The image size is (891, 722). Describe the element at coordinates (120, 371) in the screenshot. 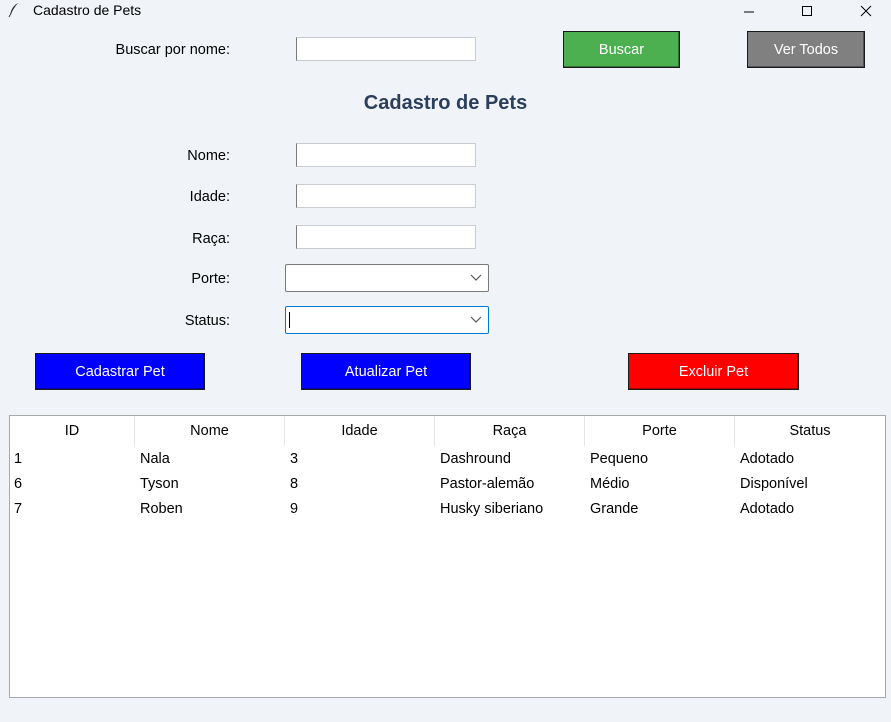

I see `add-pet-button: Cadastrar Pet` at that location.